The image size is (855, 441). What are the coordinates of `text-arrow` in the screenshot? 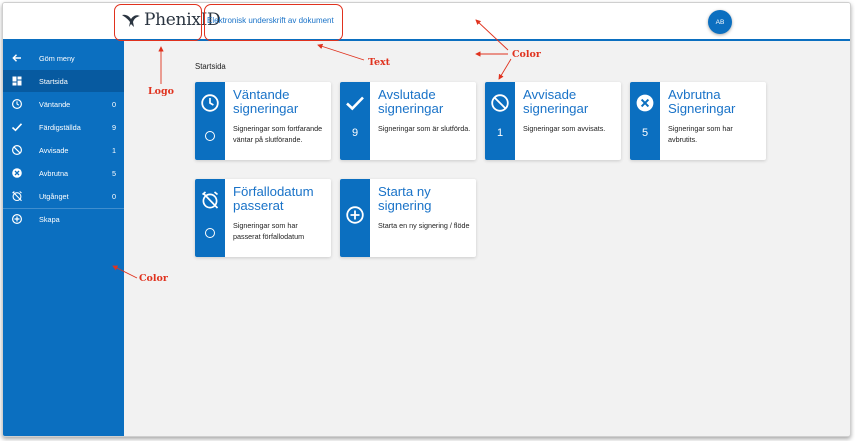 It's located at (341, 52).